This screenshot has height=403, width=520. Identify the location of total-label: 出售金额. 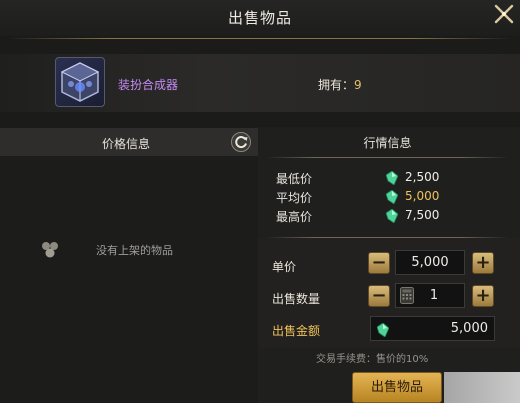
(296, 331).